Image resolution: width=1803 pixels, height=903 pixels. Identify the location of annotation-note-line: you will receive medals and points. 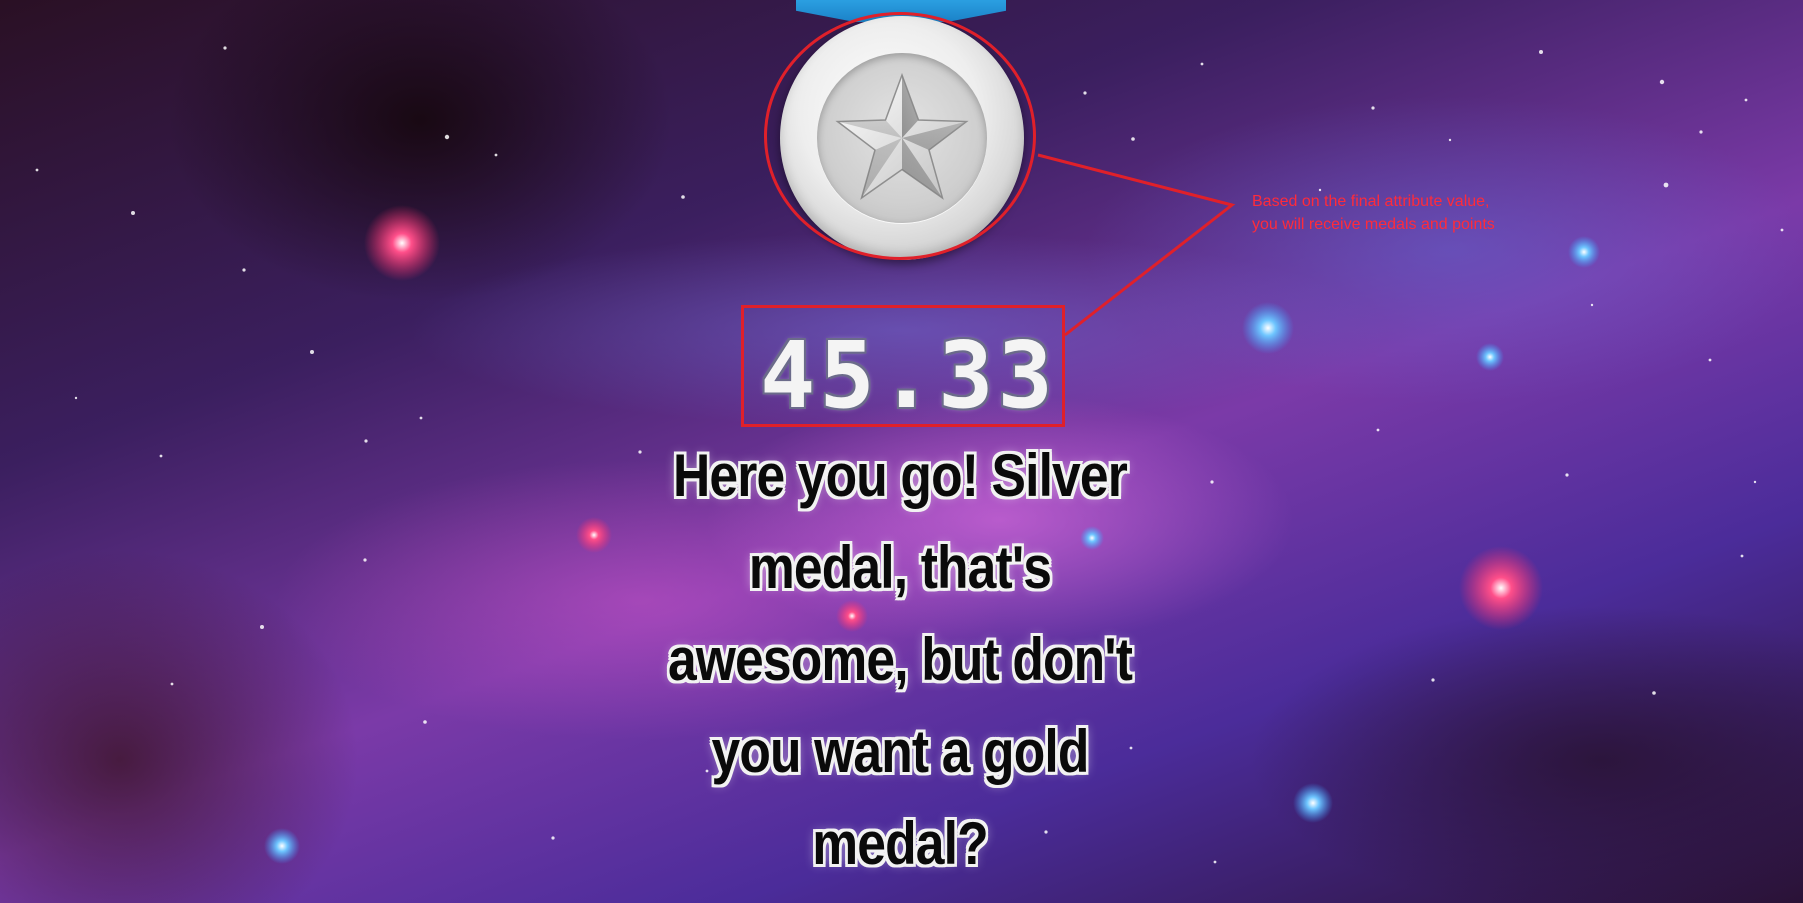
(1373, 224).